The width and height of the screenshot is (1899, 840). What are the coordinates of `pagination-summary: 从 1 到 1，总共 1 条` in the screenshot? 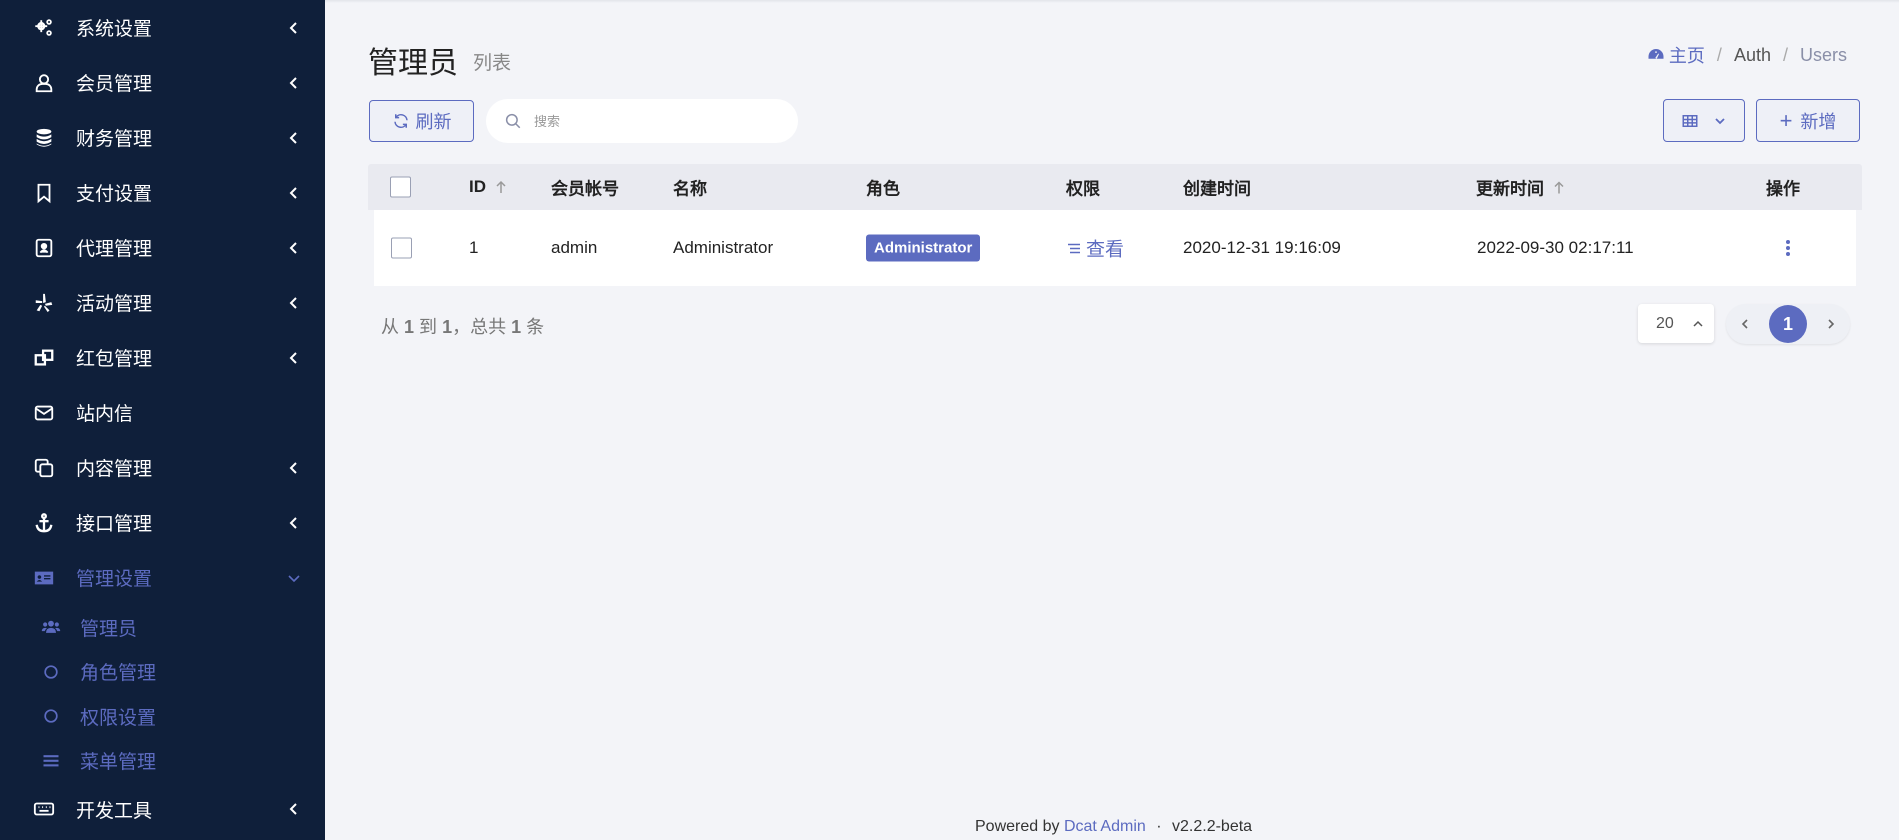 It's located at (462, 326).